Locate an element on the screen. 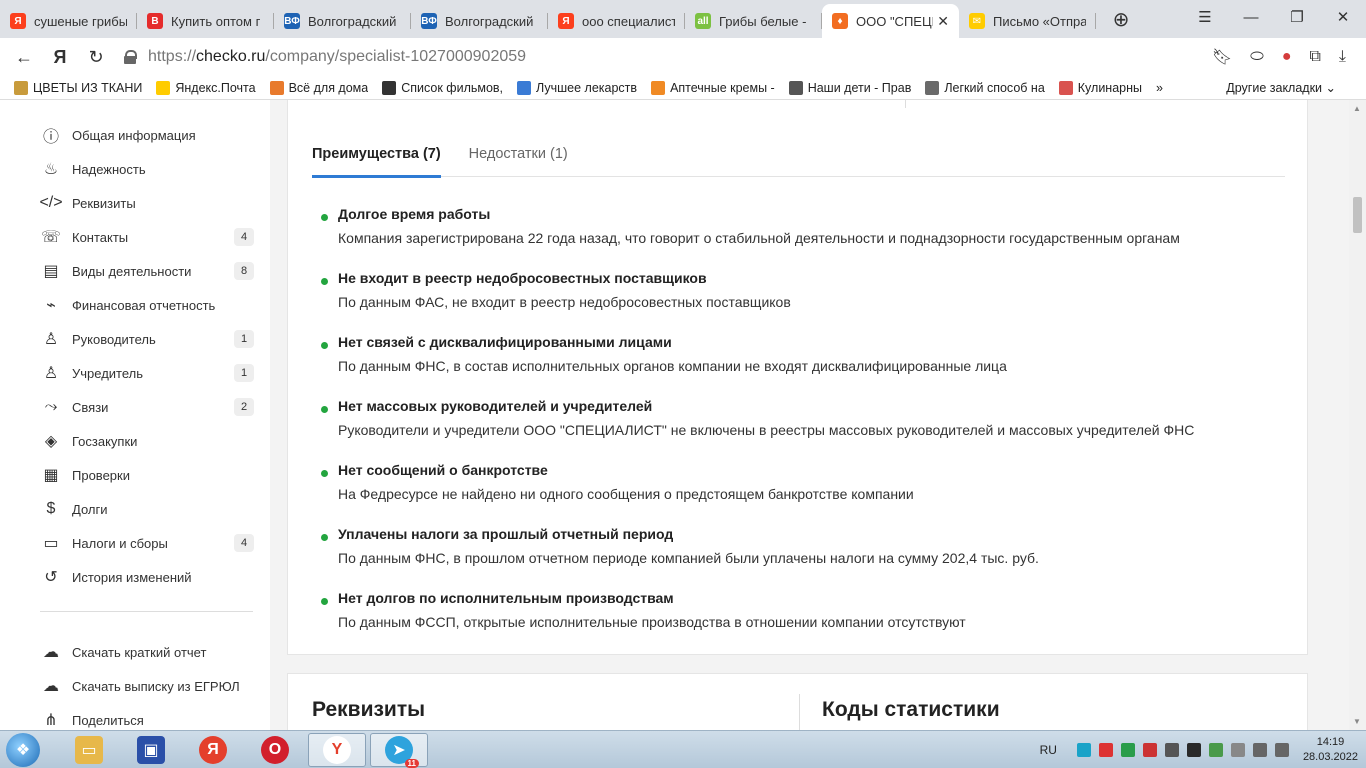 The width and height of the screenshot is (1366, 768). display-icon is located at coordinates (1193, 750).